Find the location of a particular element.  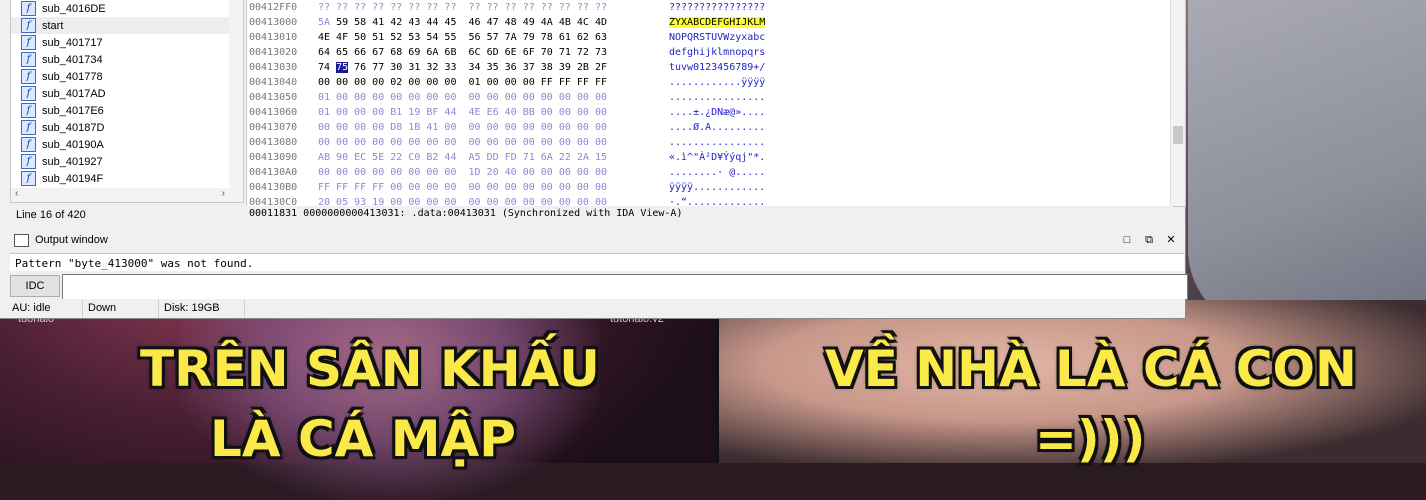

function-name: sub_40194F is located at coordinates (73, 178).